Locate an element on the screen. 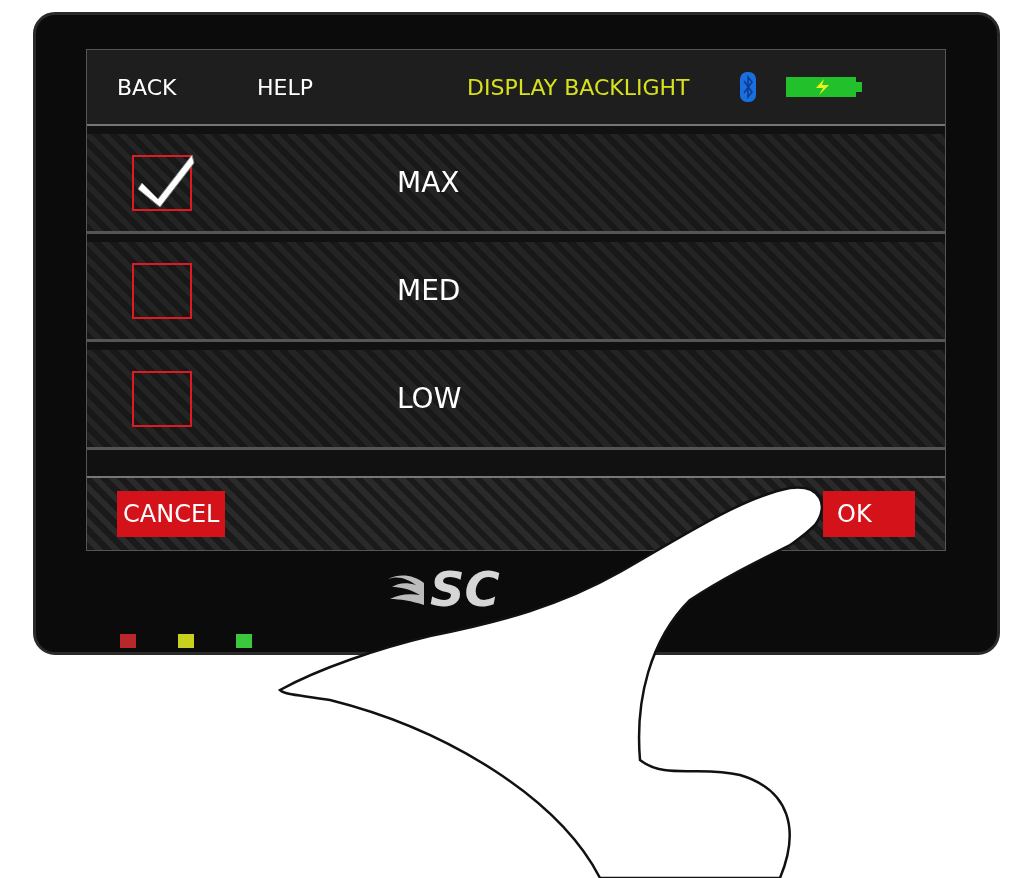 The width and height of the screenshot is (1009, 878). logo: SC is located at coordinates (465, 589).